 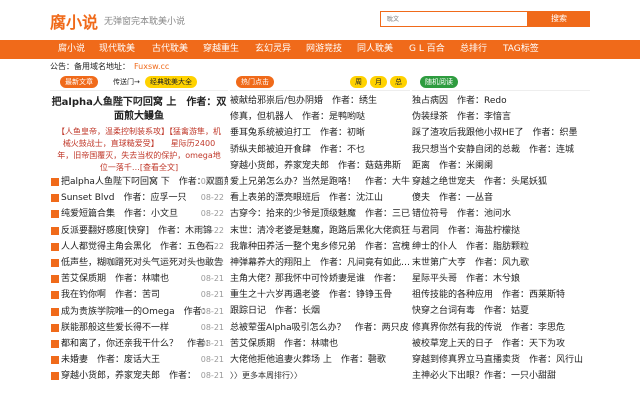 I want to click on search-input, so click(x=454, y=19).